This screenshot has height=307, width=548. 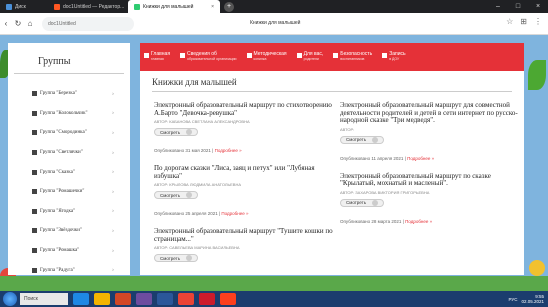 What do you see at coordinates (81, 299) in the screenshot?
I see `ie-icon` at bounding box center [81, 299].